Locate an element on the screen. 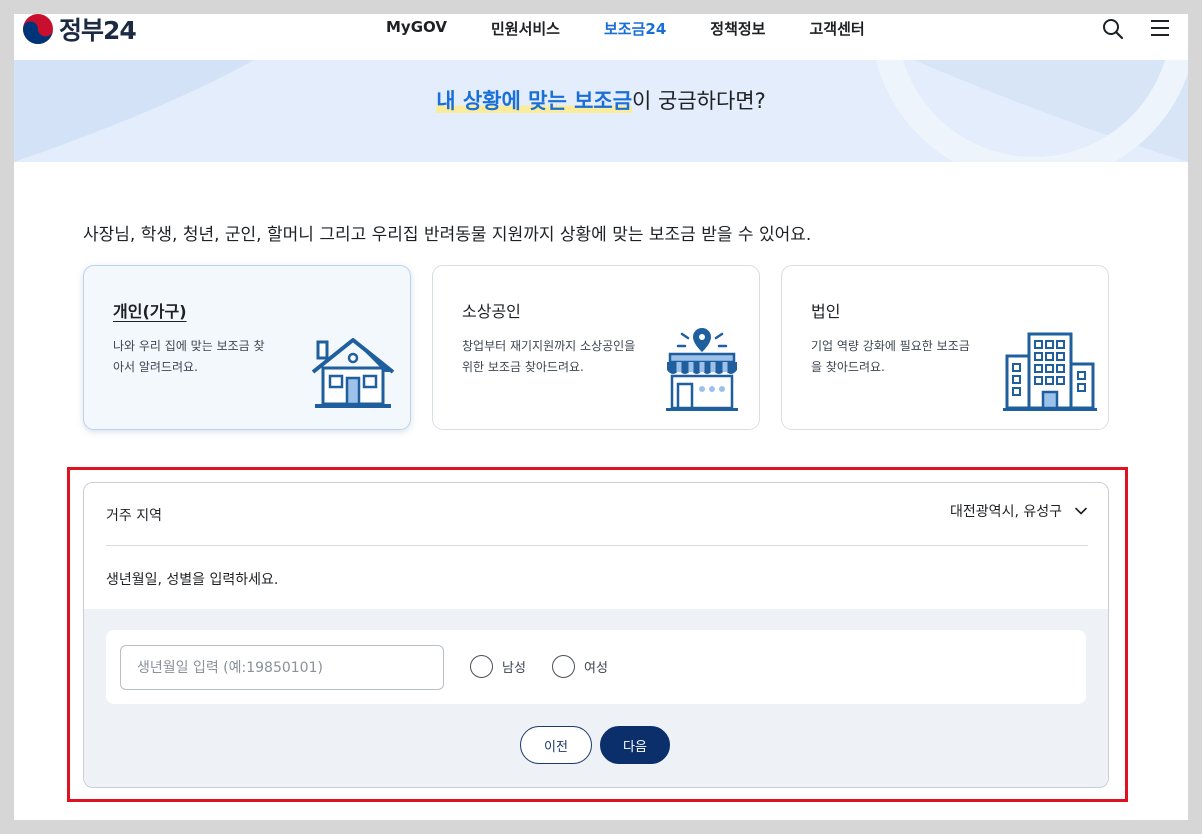  region-value: 대전광역시, 유성구 is located at coordinates (1006, 512).